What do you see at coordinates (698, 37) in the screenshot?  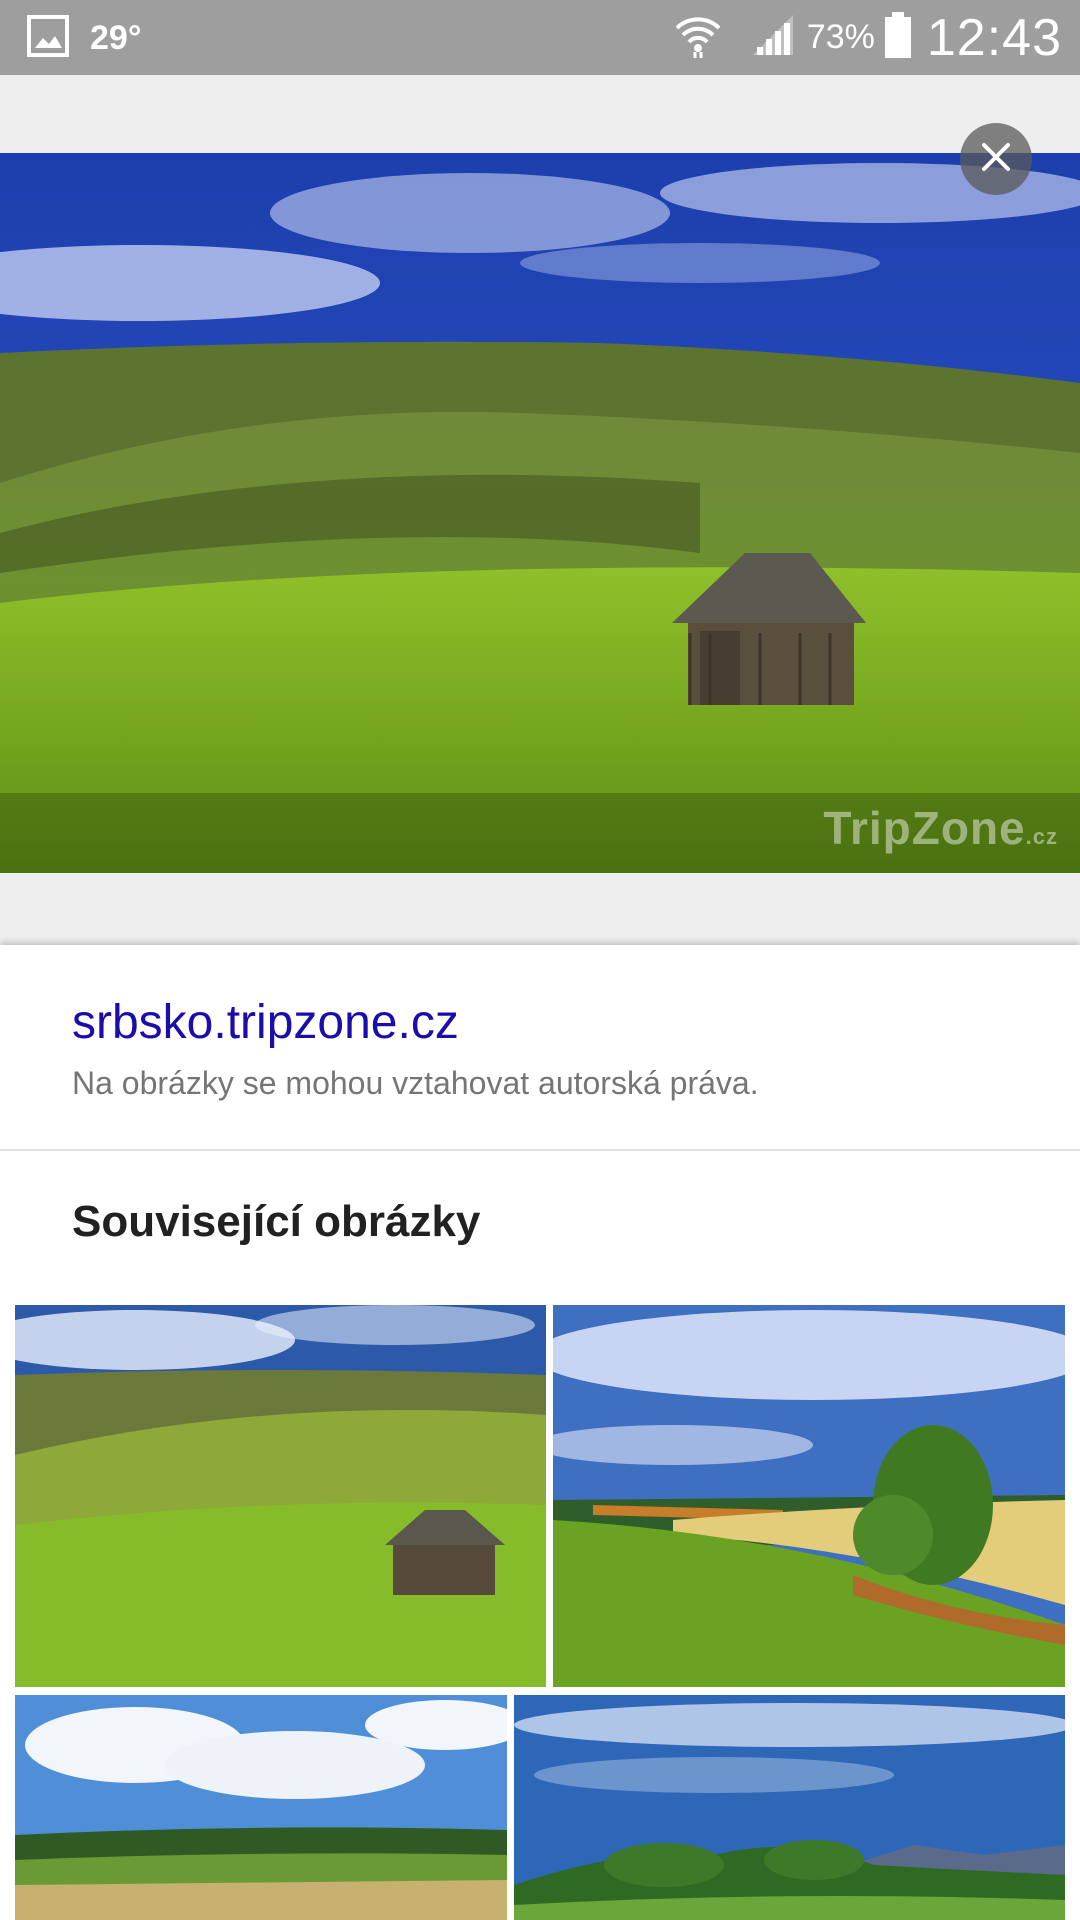 I see `wifi-icon` at bounding box center [698, 37].